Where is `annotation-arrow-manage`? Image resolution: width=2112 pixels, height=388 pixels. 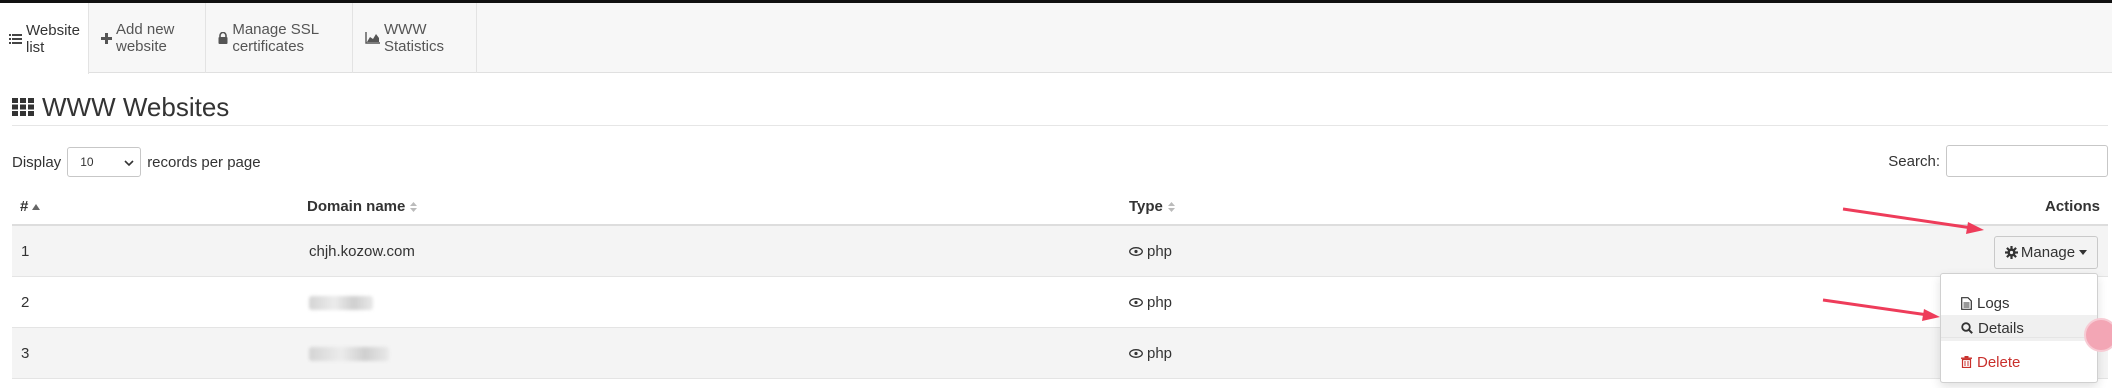 annotation-arrow-manage is located at coordinates (1913, 220).